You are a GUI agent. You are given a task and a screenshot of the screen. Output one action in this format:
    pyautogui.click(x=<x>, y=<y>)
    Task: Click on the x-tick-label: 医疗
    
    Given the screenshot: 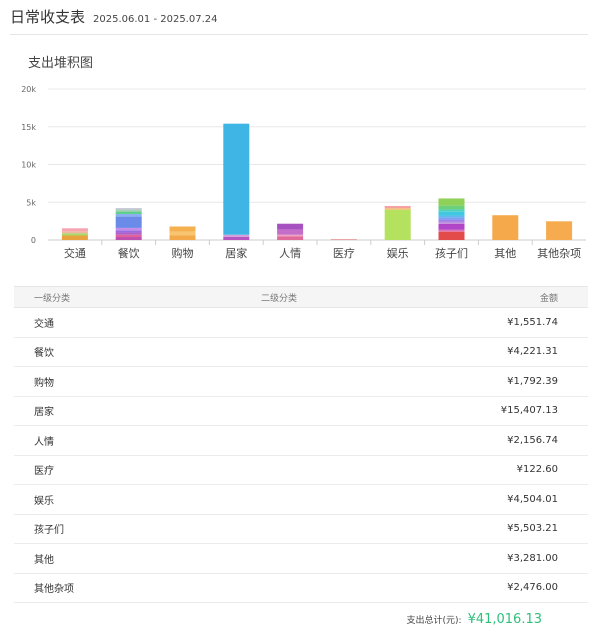 What is the action you would take?
    pyautogui.click(x=344, y=253)
    